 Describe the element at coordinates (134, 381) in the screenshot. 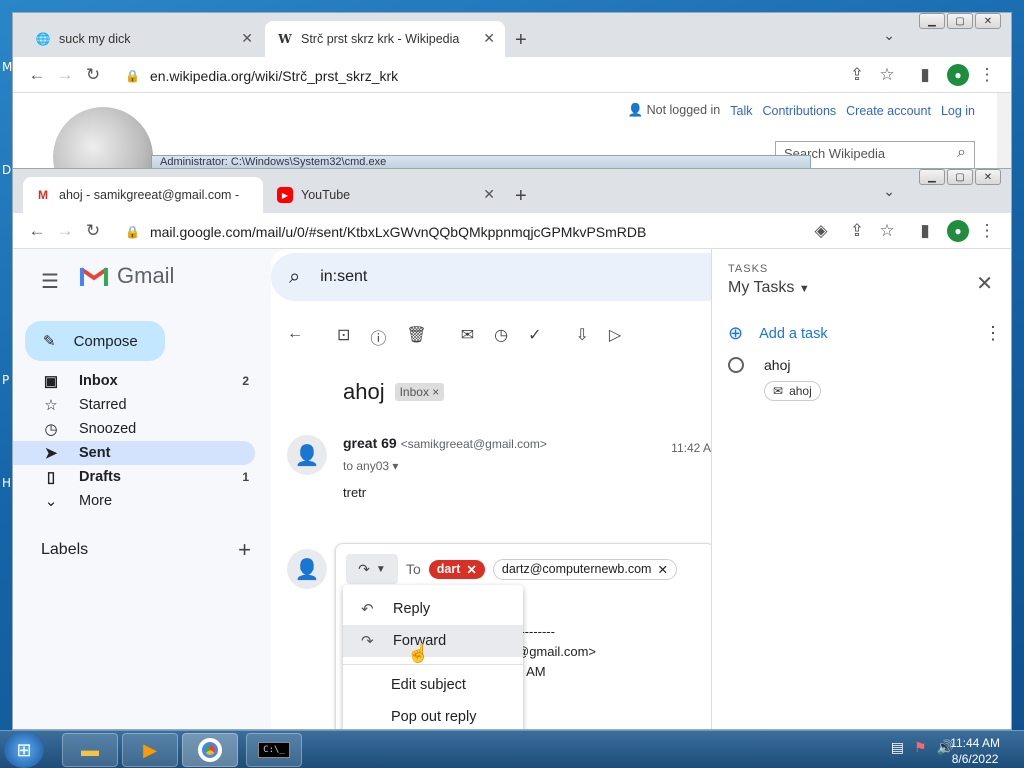

I see `nav-item-inbox: ▣ Inbox 2` at that location.